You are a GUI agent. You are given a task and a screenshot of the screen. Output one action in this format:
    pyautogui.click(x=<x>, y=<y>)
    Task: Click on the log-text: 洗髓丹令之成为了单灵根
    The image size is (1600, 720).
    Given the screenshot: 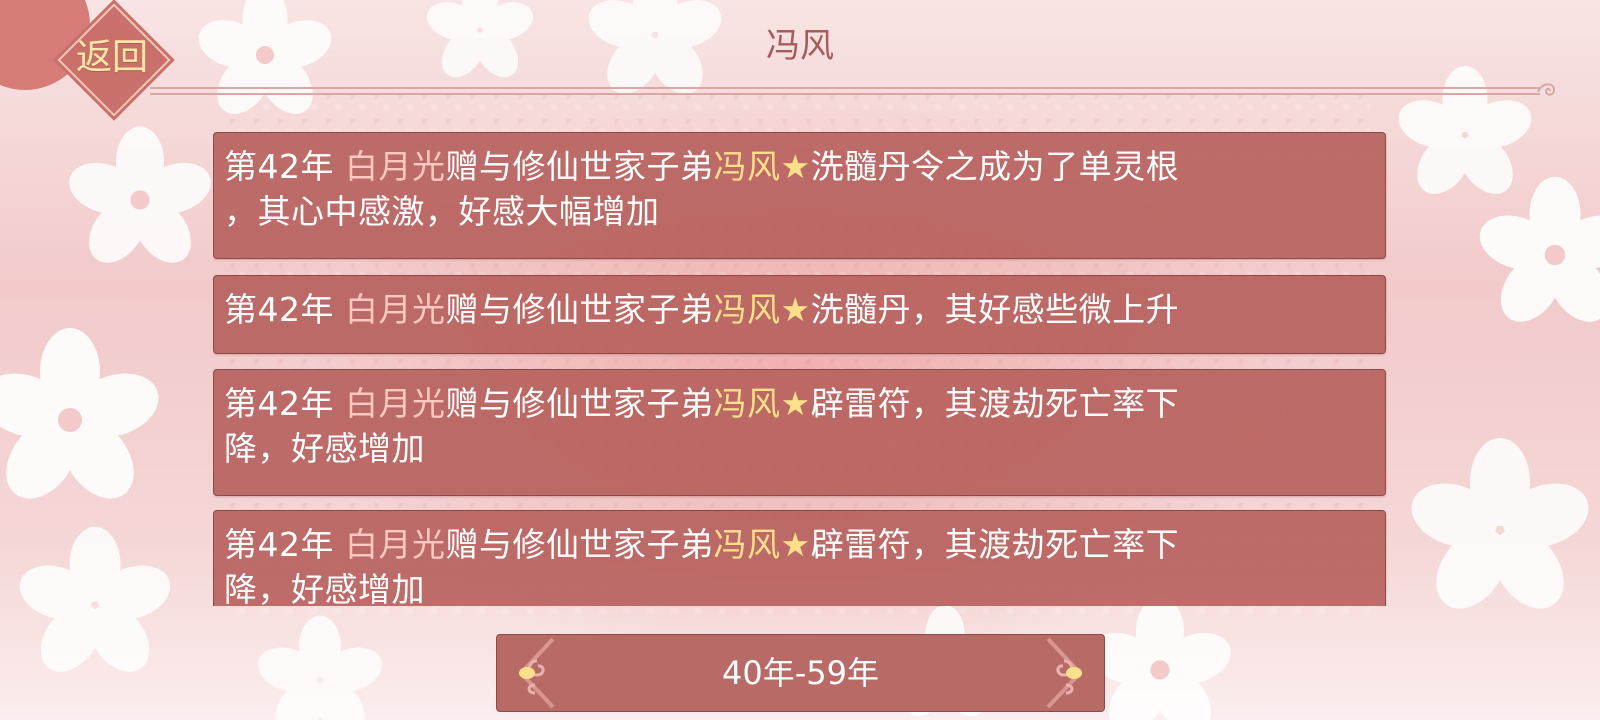 What is the action you would take?
    pyautogui.click(x=995, y=166)
    